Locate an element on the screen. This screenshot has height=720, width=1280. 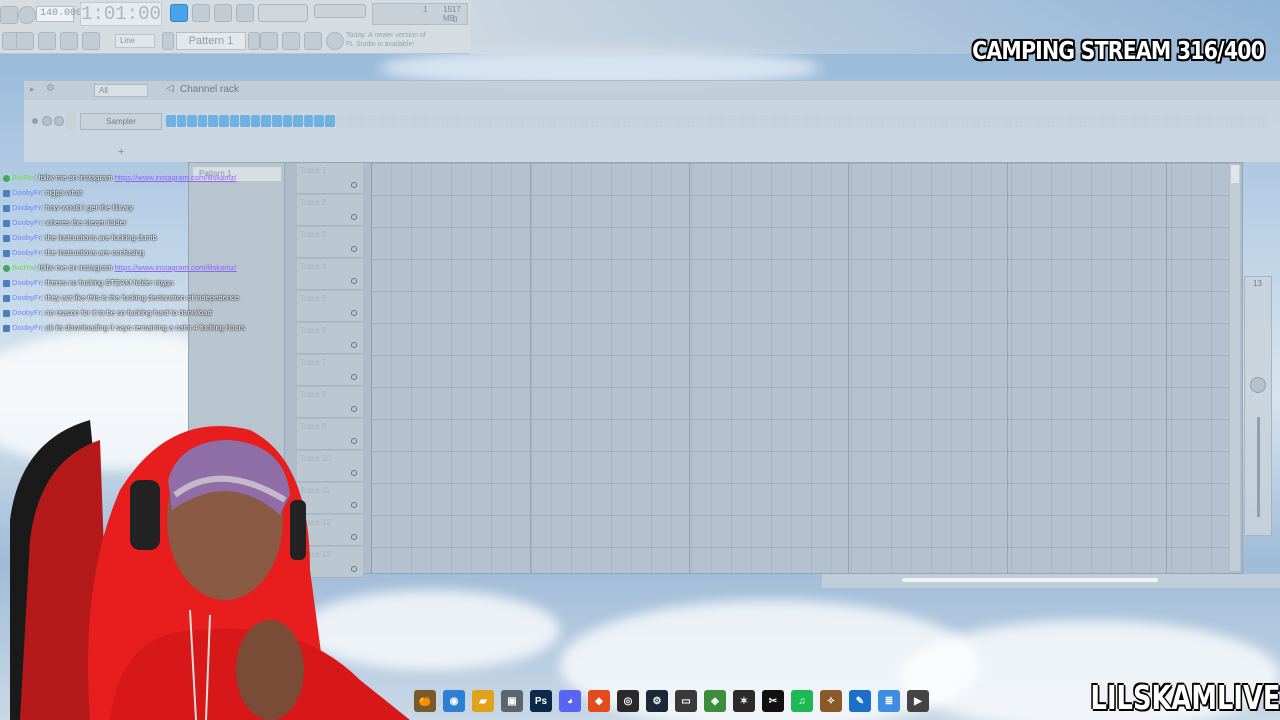
loop-record-button is located at coordinates (283, 13).